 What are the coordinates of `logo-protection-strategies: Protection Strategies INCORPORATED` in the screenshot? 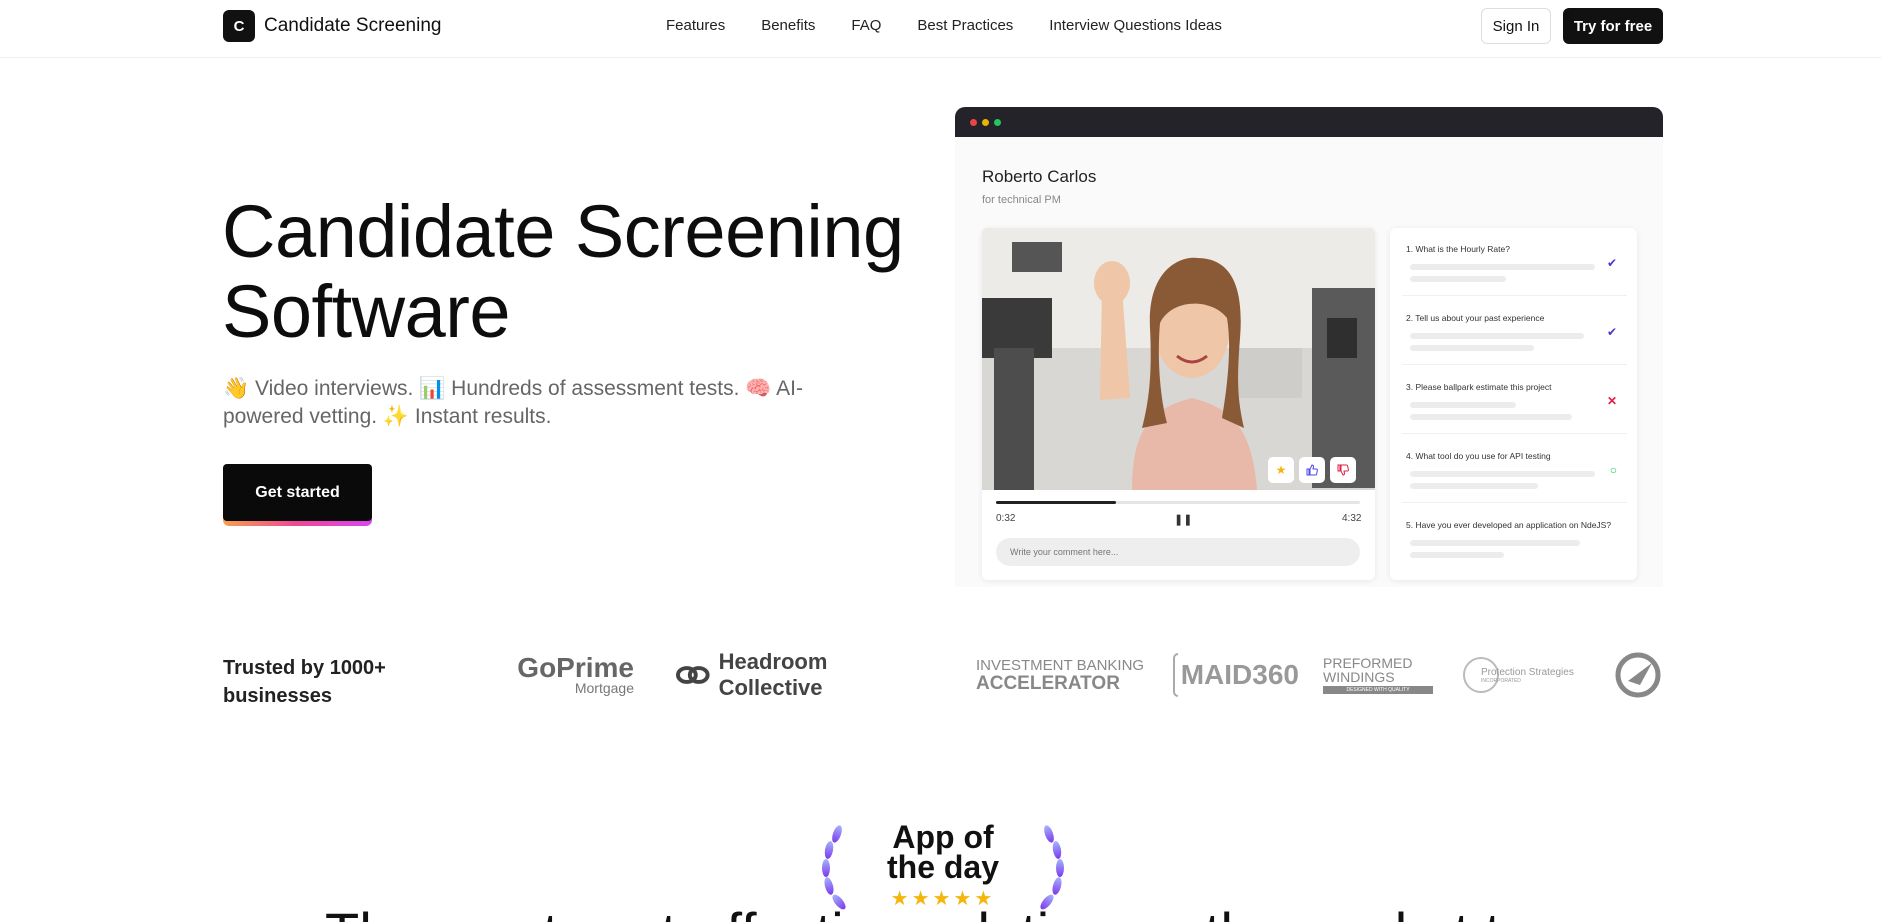 It's located at (1526, 675).